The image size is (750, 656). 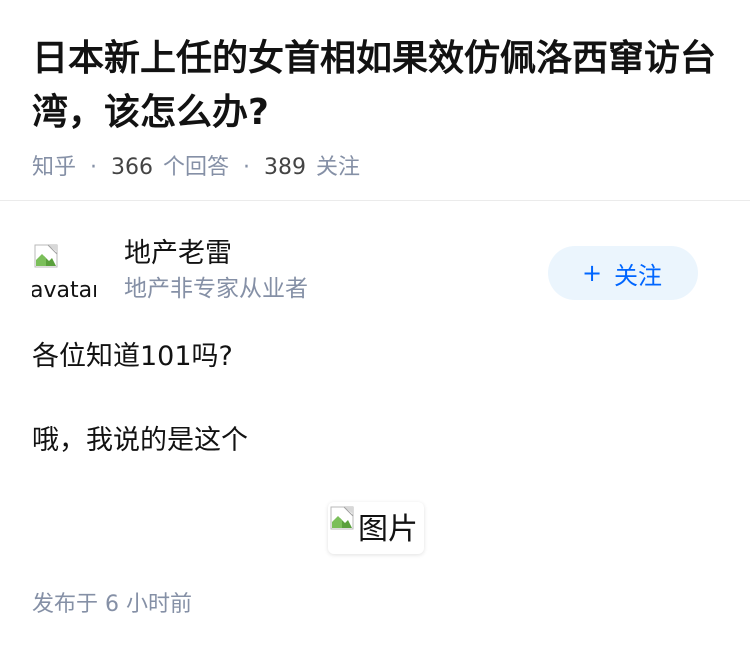 What do you see at coordinates (64, 290) in the screenshot?
I see `avatar-alt-text: avatar` at bounding box center [64, 290].